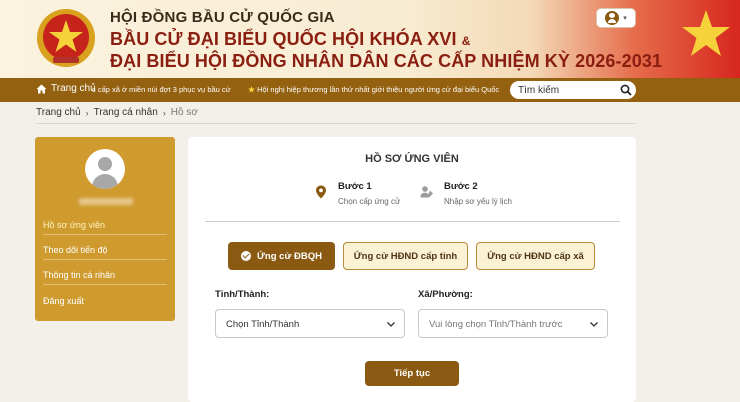 Image resolution: width=740 pixels, height=402 pixels. What do you see at coordinates (310, 323) in the screenshot?
I see `province-select: Chọn Tỉnh/Thành` at bounding box center [310, 323].